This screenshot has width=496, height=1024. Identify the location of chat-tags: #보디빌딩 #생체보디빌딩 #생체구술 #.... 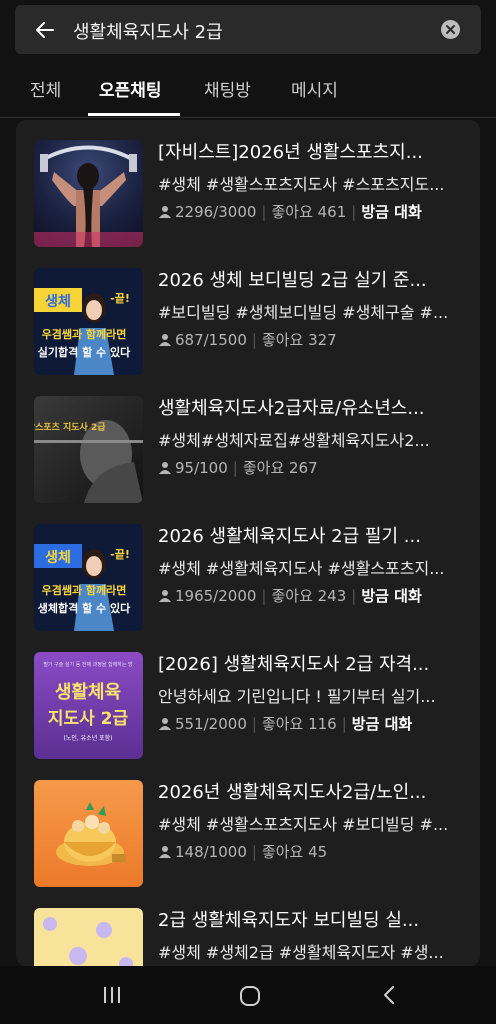
(303, 312).